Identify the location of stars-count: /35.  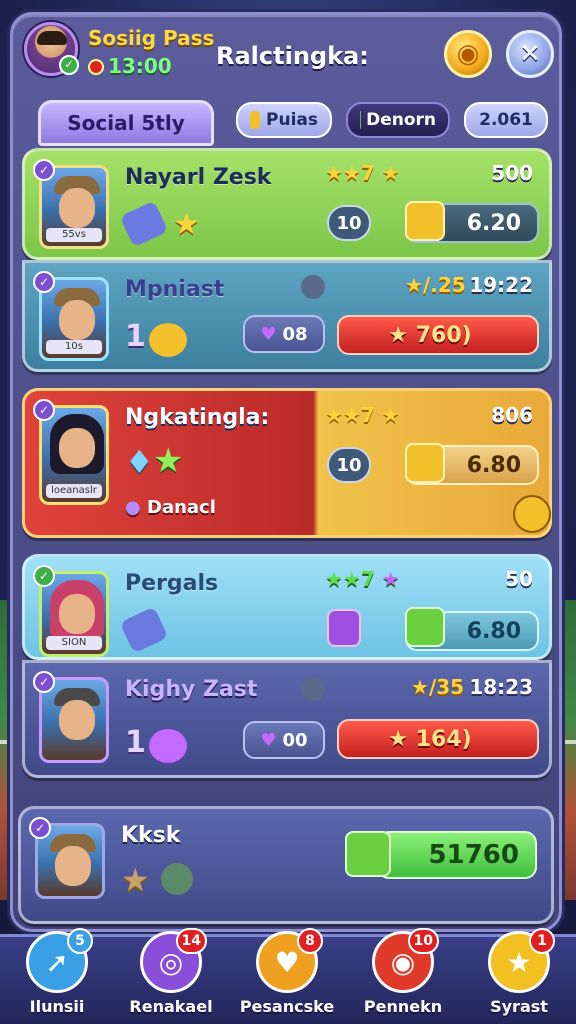
(446, 687).